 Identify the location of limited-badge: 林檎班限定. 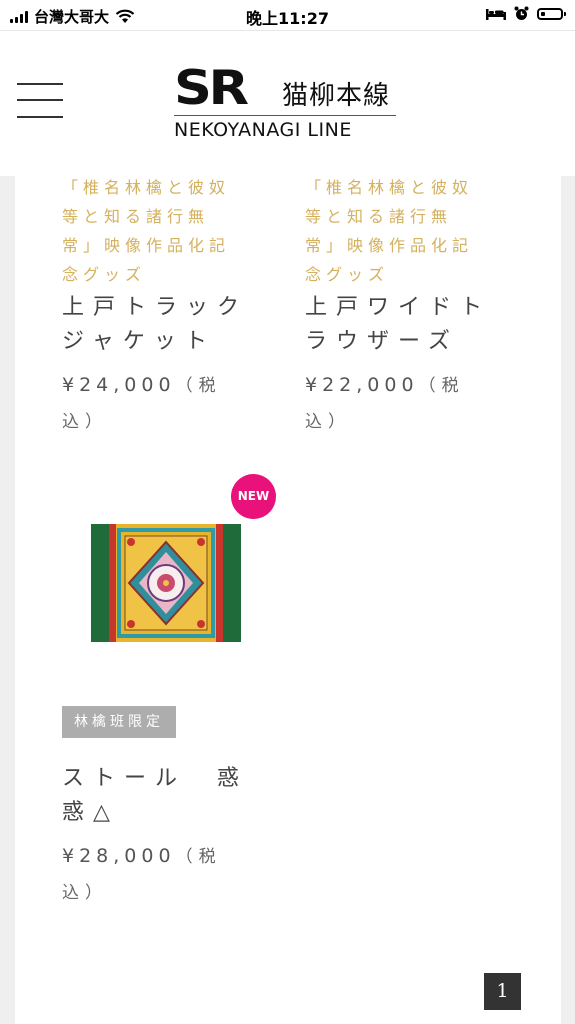
(119, 722).